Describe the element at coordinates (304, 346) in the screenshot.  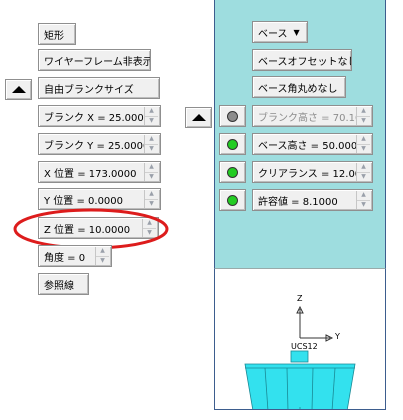
I see `ucs-label: UCS12` at that location.